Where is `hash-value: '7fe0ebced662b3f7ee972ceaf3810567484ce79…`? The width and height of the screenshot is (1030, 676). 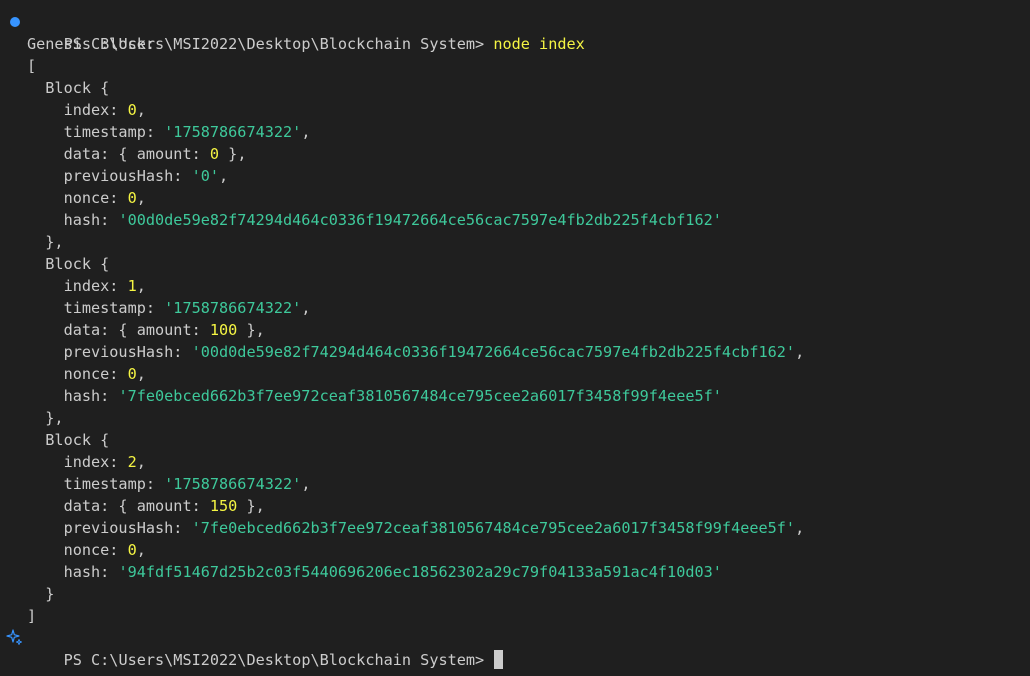
hash-value: '7fe0ebced662b3f7ee972ceaf3810567484ce79… is located at coordinates (420, 396).